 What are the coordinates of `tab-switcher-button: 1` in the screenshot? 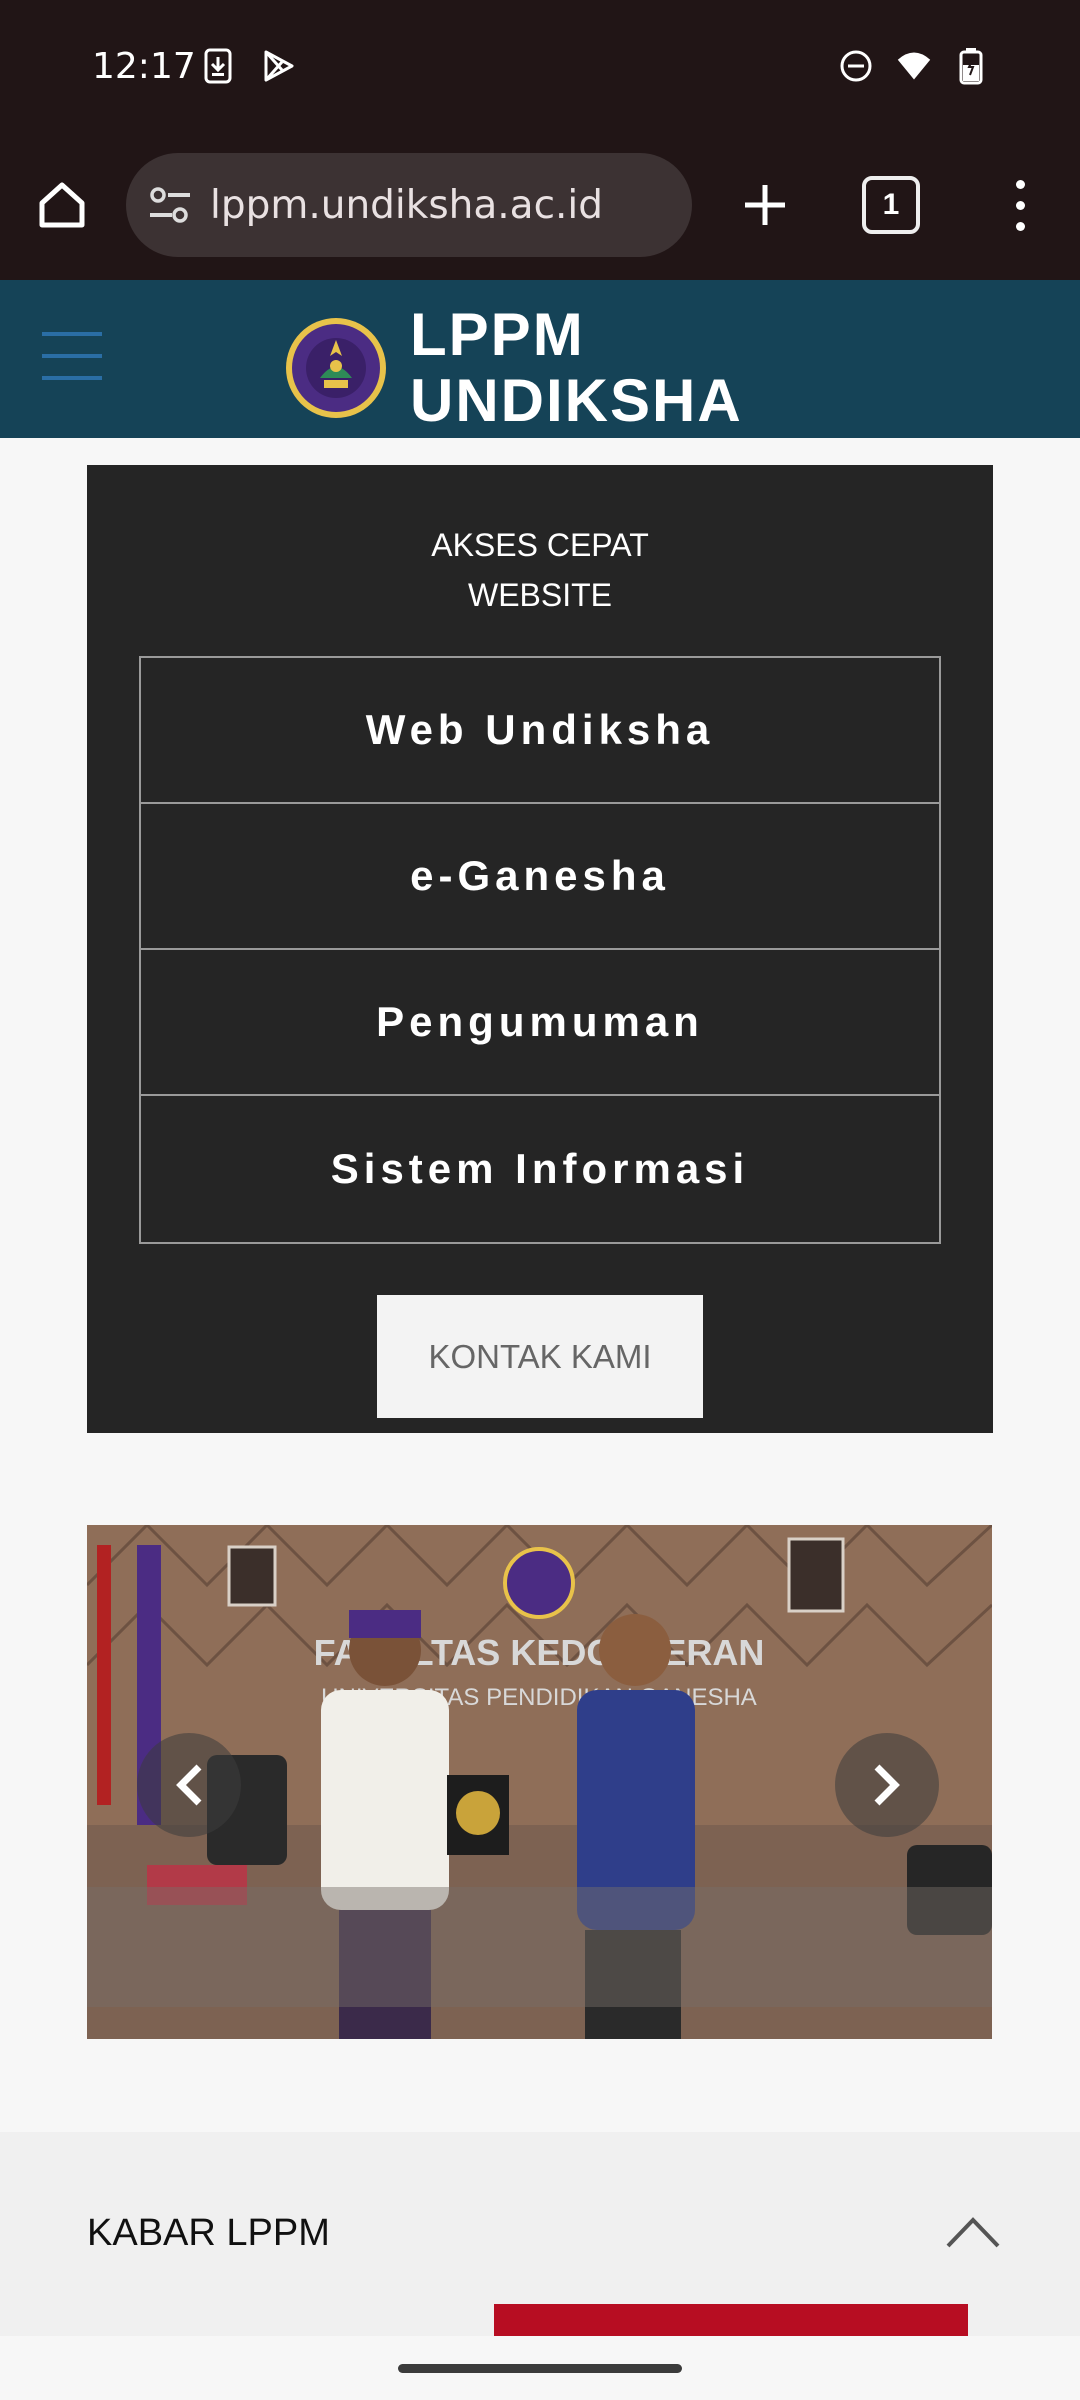 It's located at (891, 205).